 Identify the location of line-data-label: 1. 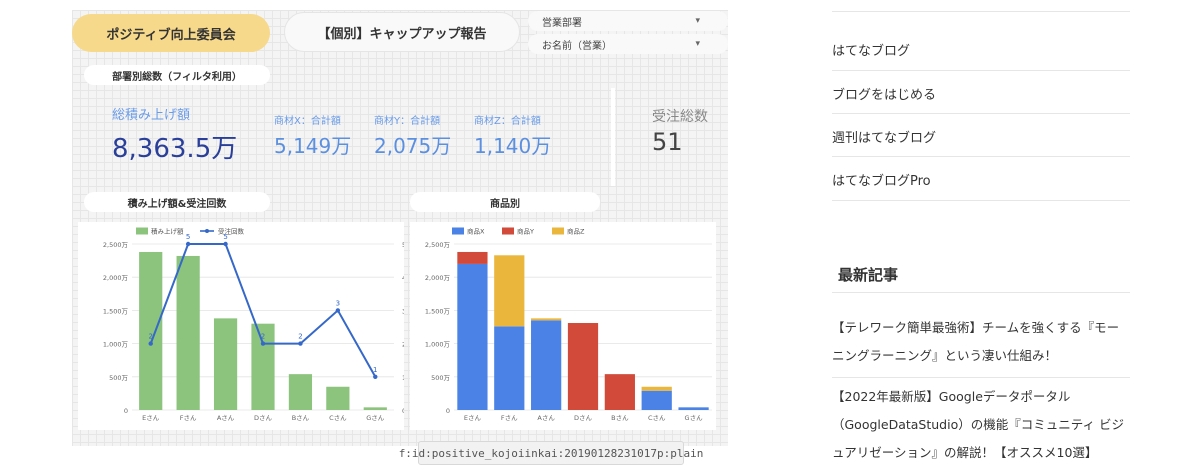
(375, 370).